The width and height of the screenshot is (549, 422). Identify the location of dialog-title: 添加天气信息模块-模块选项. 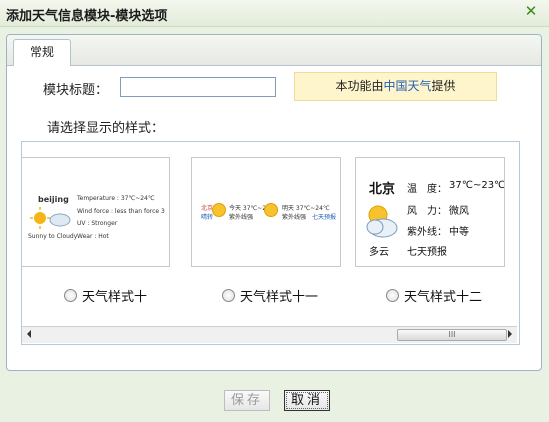
(87, 16).